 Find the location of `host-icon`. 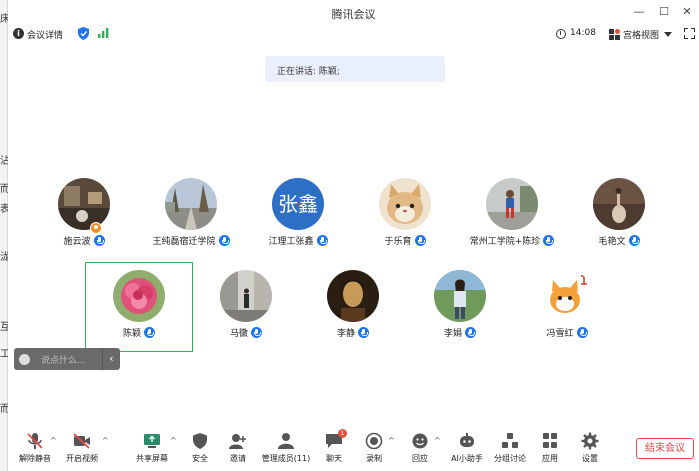

host-icon is located at coordinates (96, 228).